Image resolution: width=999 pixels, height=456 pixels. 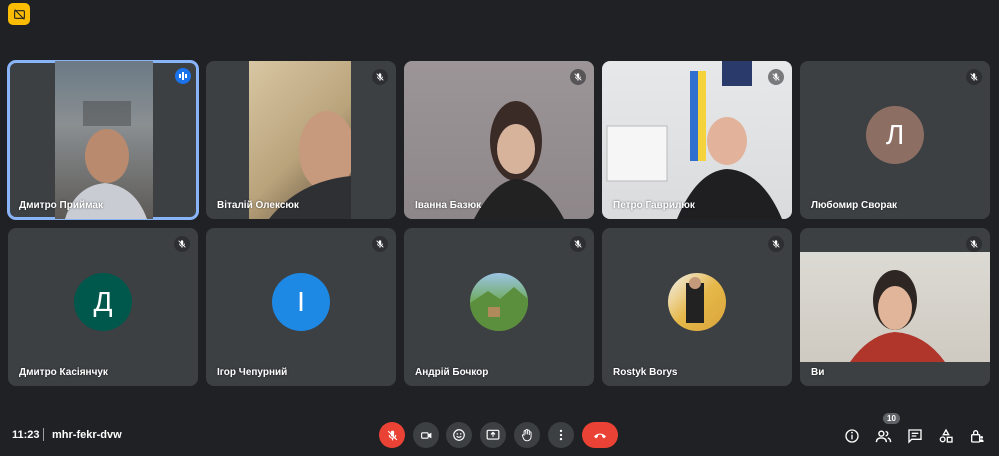 I want to click on participant-tile: Петро Гаврилюк, so click(x=697, y=140).